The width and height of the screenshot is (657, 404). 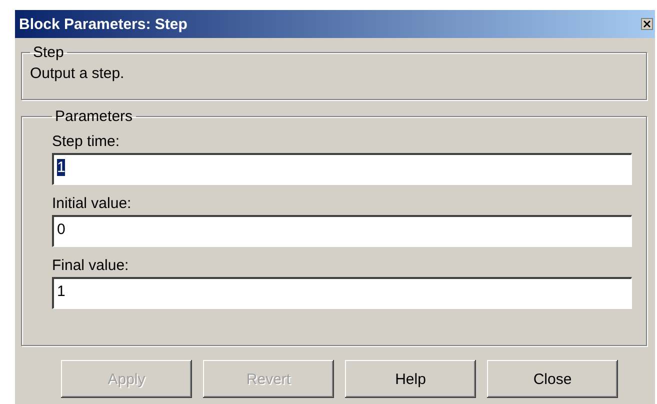 What do you see at coordinates (552, 379) in the screenshot?
I see `dialog-button: Close` at bounding box center [552, 379].